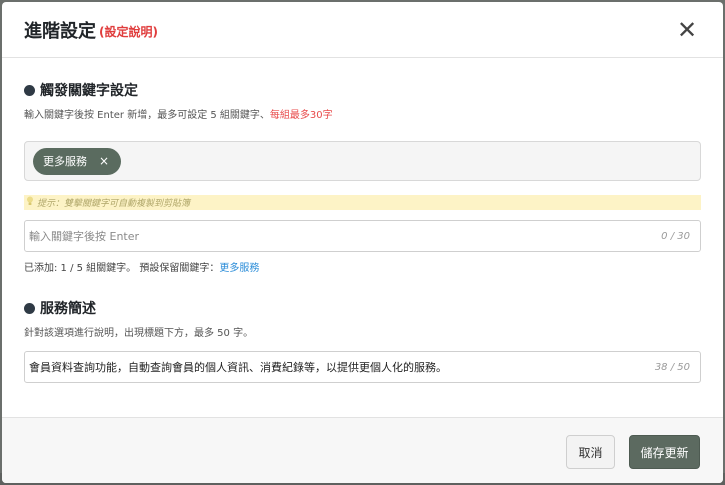 The width and height of the screenshot is (725, 485). Describe the element at coordinates (687, 30) in the screenshot. I see `close-icon: ✕` at that location.